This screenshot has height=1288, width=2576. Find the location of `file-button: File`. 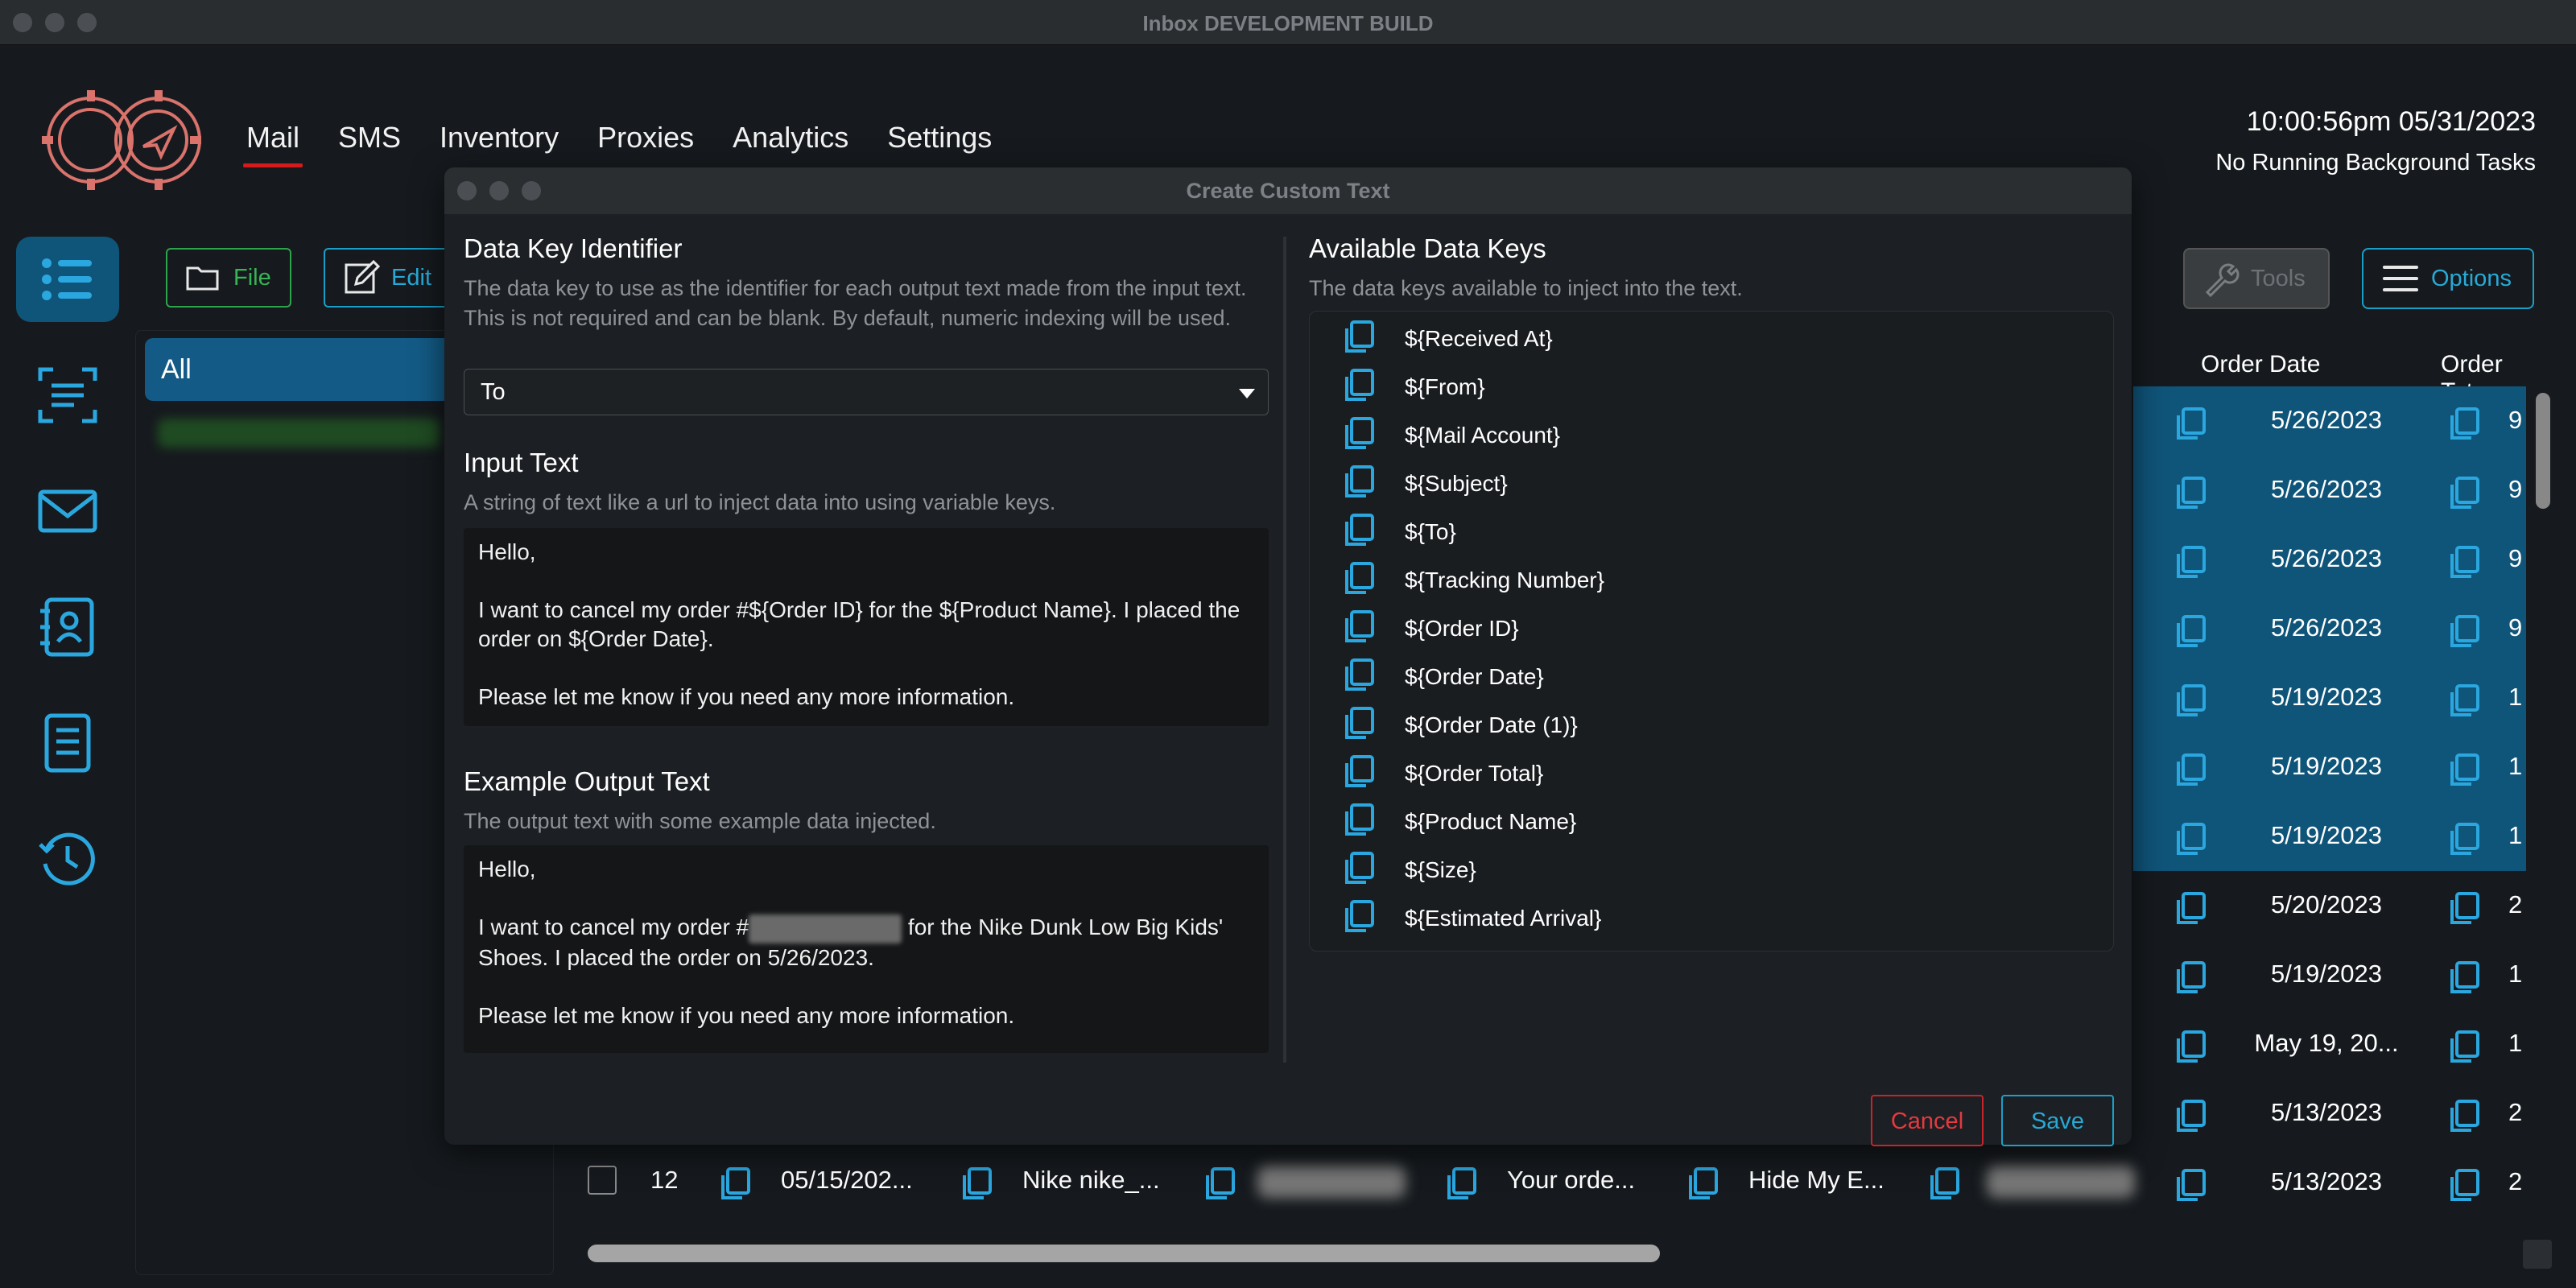

file-button: File is located at coordinates (228, 278).